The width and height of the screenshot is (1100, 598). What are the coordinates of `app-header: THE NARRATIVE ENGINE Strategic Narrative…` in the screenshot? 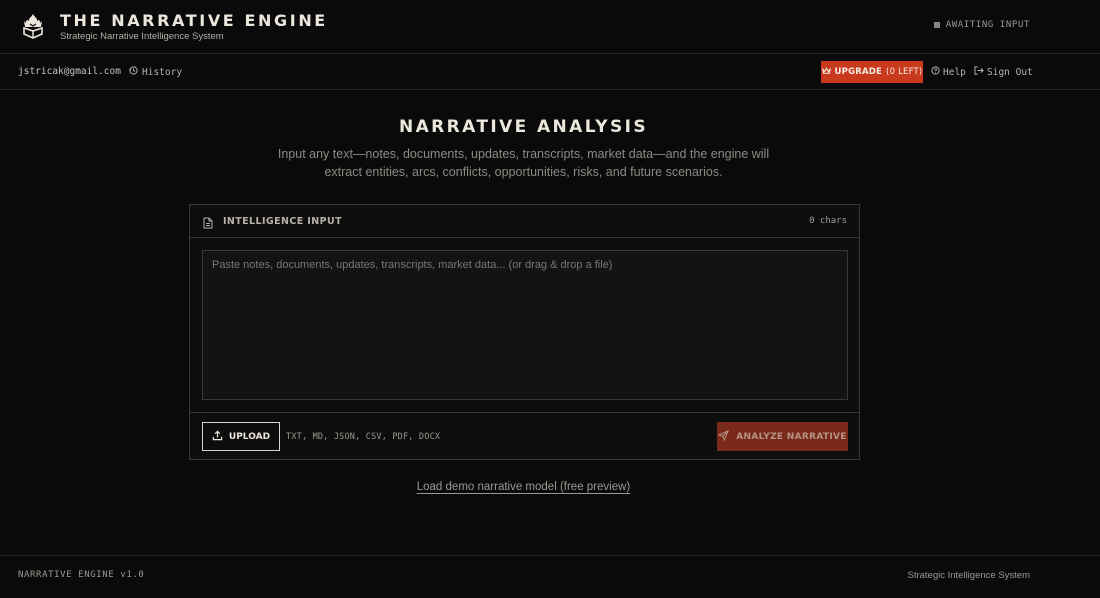 It's located at (550, 27).